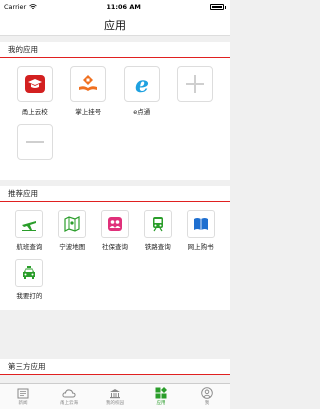 This screenshot has height=409, width=320. Describe the element at coordinates (161, 393) in the screenshot. I see `apps-grid-icon` at that location.